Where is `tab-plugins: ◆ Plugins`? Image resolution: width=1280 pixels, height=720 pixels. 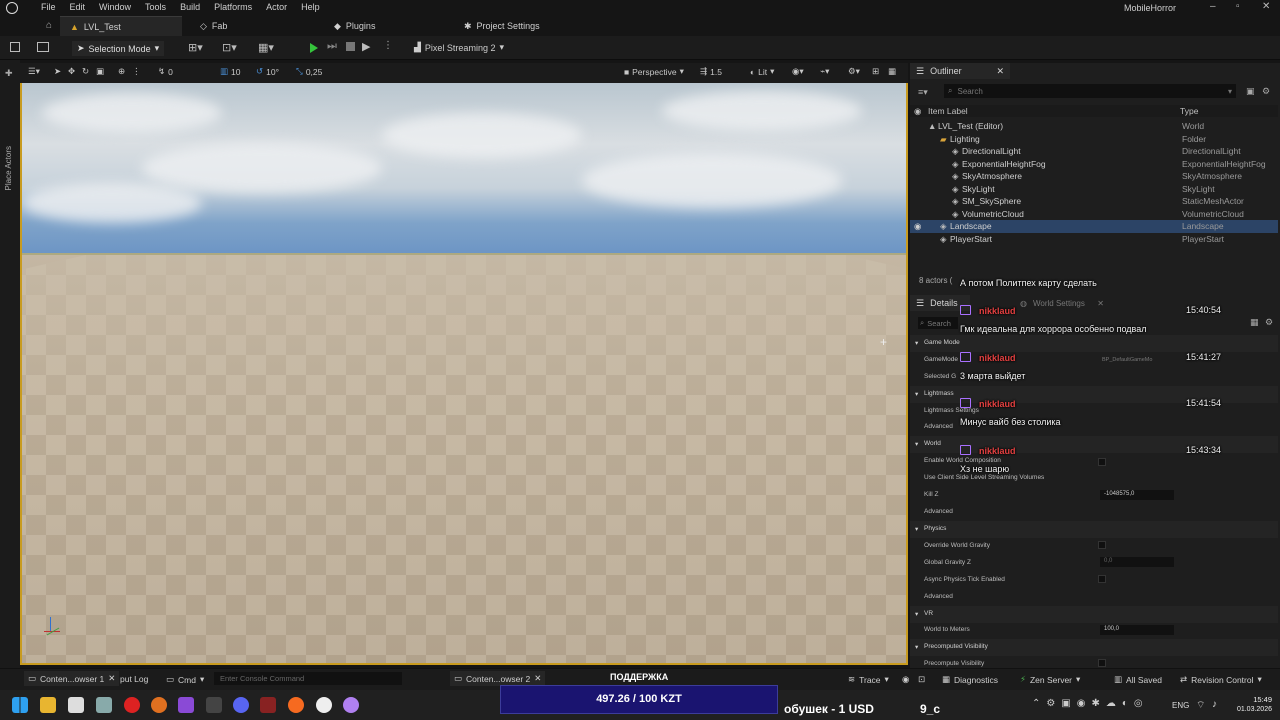 tab-plugins: ◆ Plugins is located at coordinates (354, 26).